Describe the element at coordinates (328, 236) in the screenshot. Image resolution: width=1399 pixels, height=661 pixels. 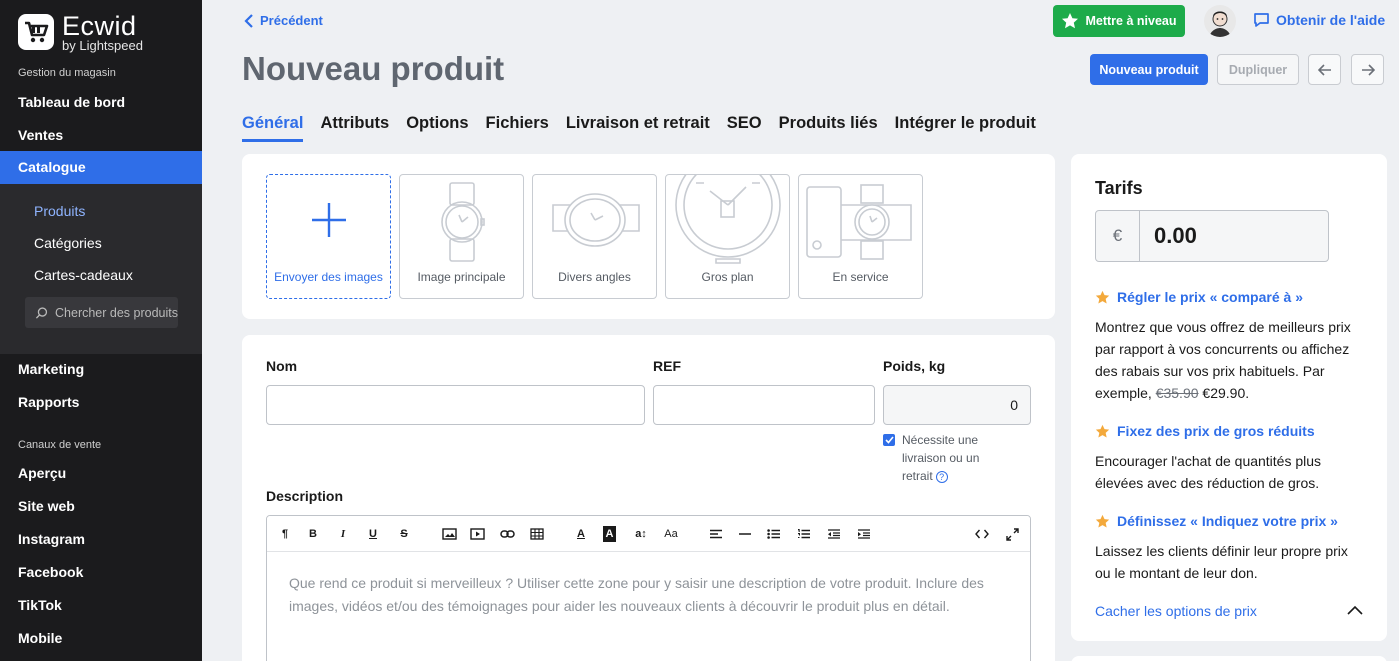
I see `upload-images-button: Envoyer des images` at that location.